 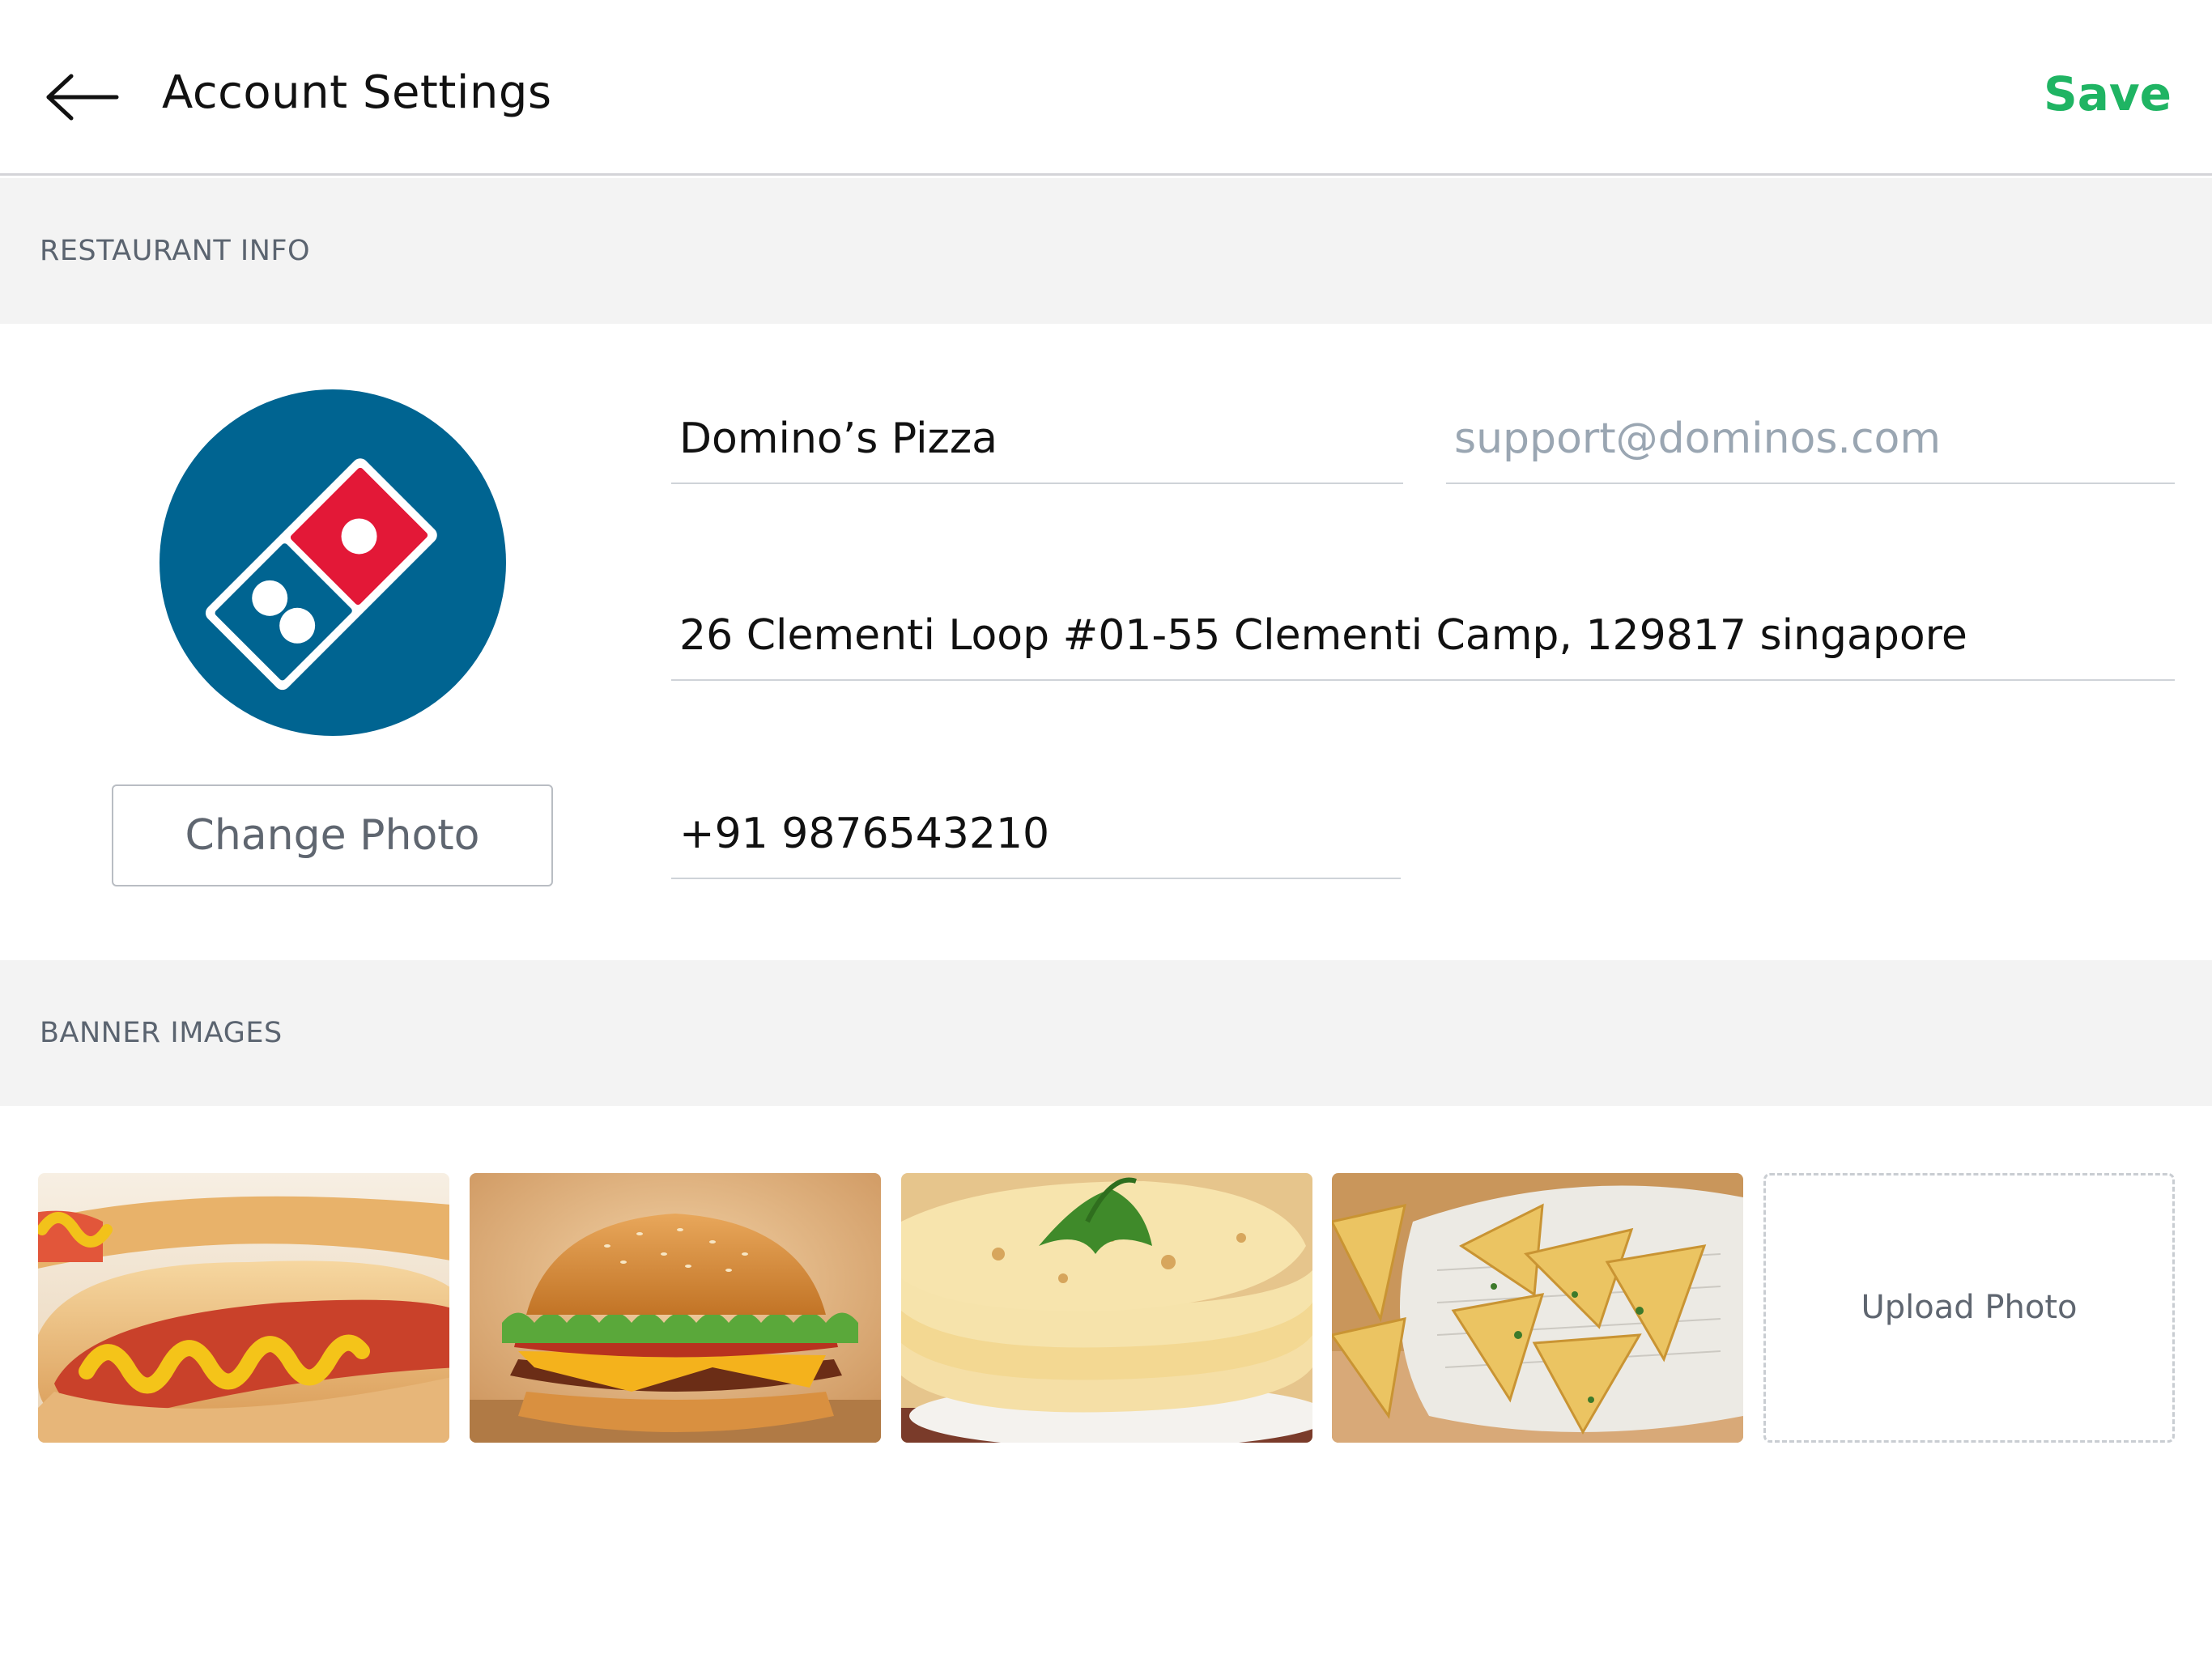 I want to click on change-photo-button: Change Photo, so click(x=333, y=835).